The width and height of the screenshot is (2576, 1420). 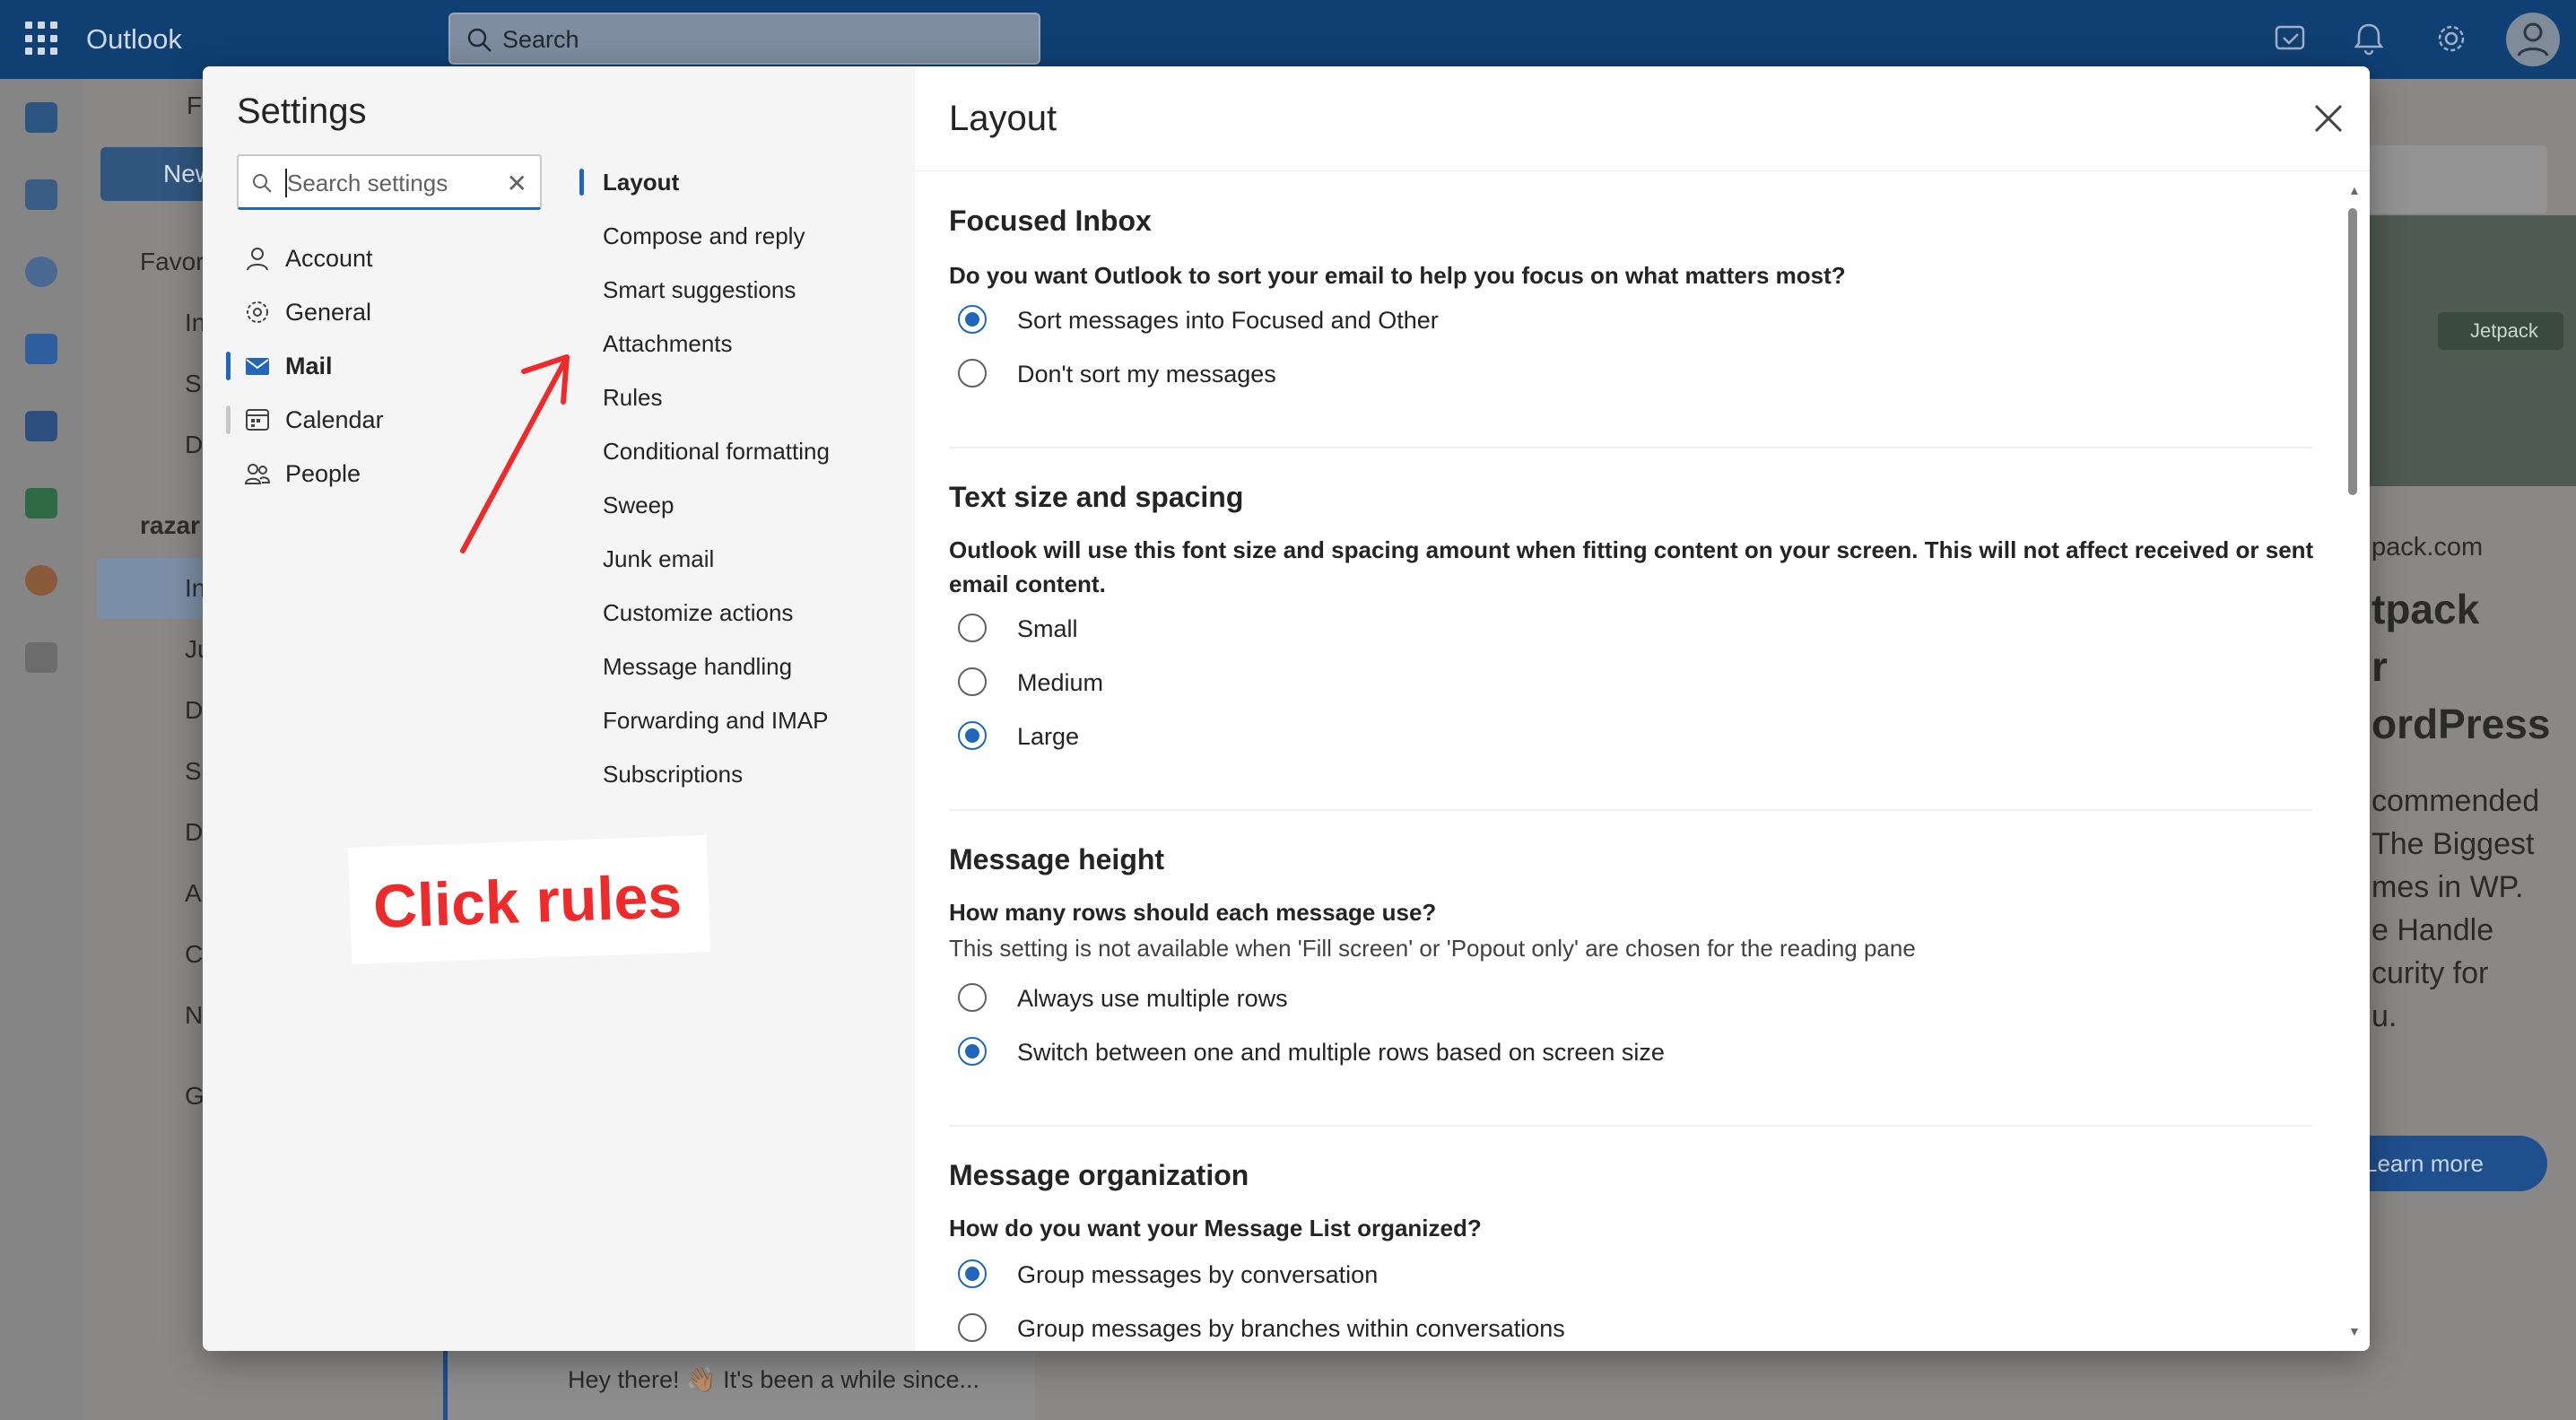 What do you see at coordinates (2451, 38) in the screenshot?
I see `settings-gear-icon` at bounding box center [2451, 38].